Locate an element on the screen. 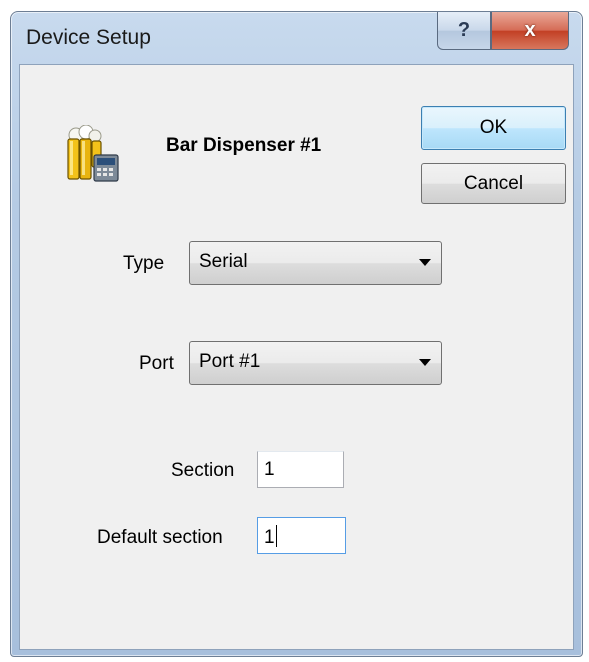 The width and height of the screenshot is (589, 662). device-name: Bar Dispenser #1 is located at coordinates (244, 145).